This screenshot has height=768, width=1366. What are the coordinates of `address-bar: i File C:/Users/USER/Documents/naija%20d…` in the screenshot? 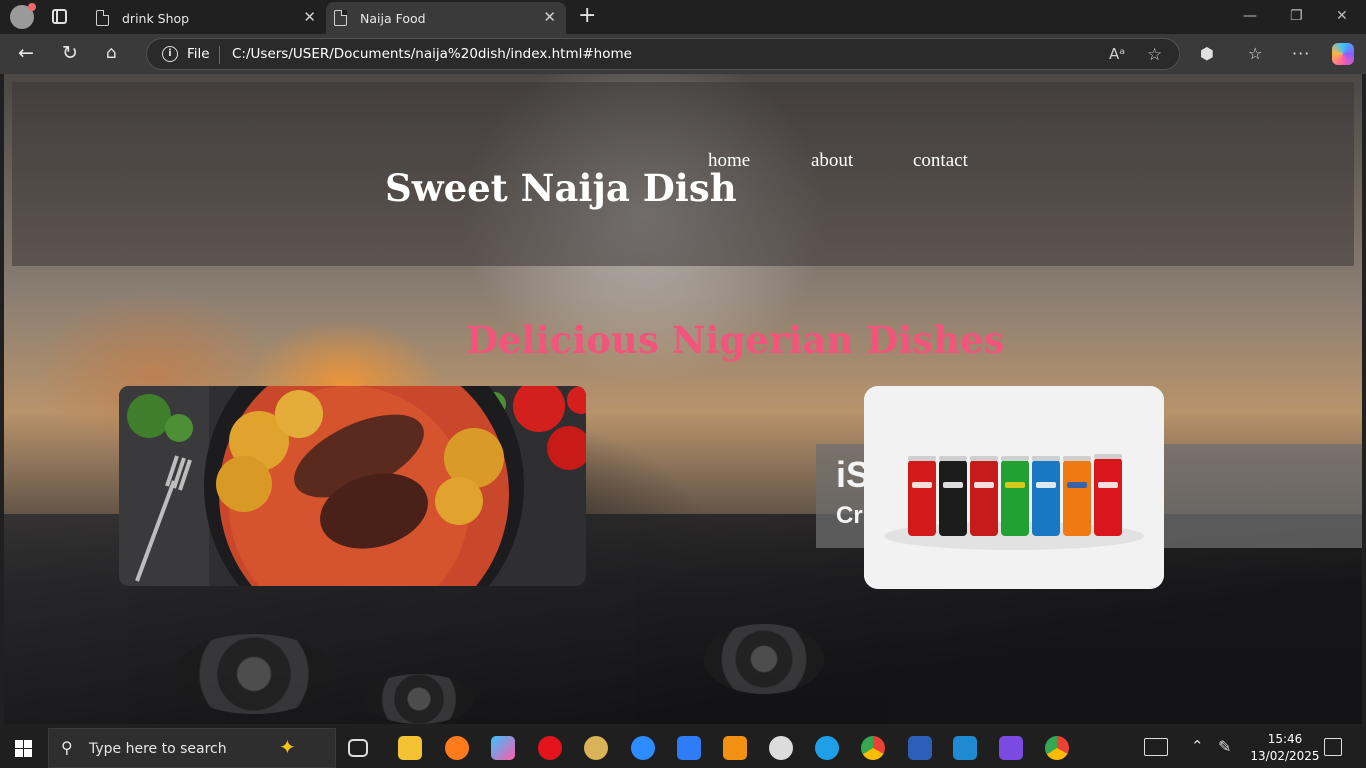 It's located at (663, 54).